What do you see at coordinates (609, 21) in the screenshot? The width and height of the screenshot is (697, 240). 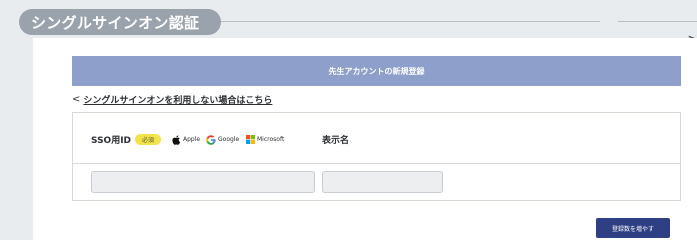 I see `divider-gap` at bounding box center [609, 21].